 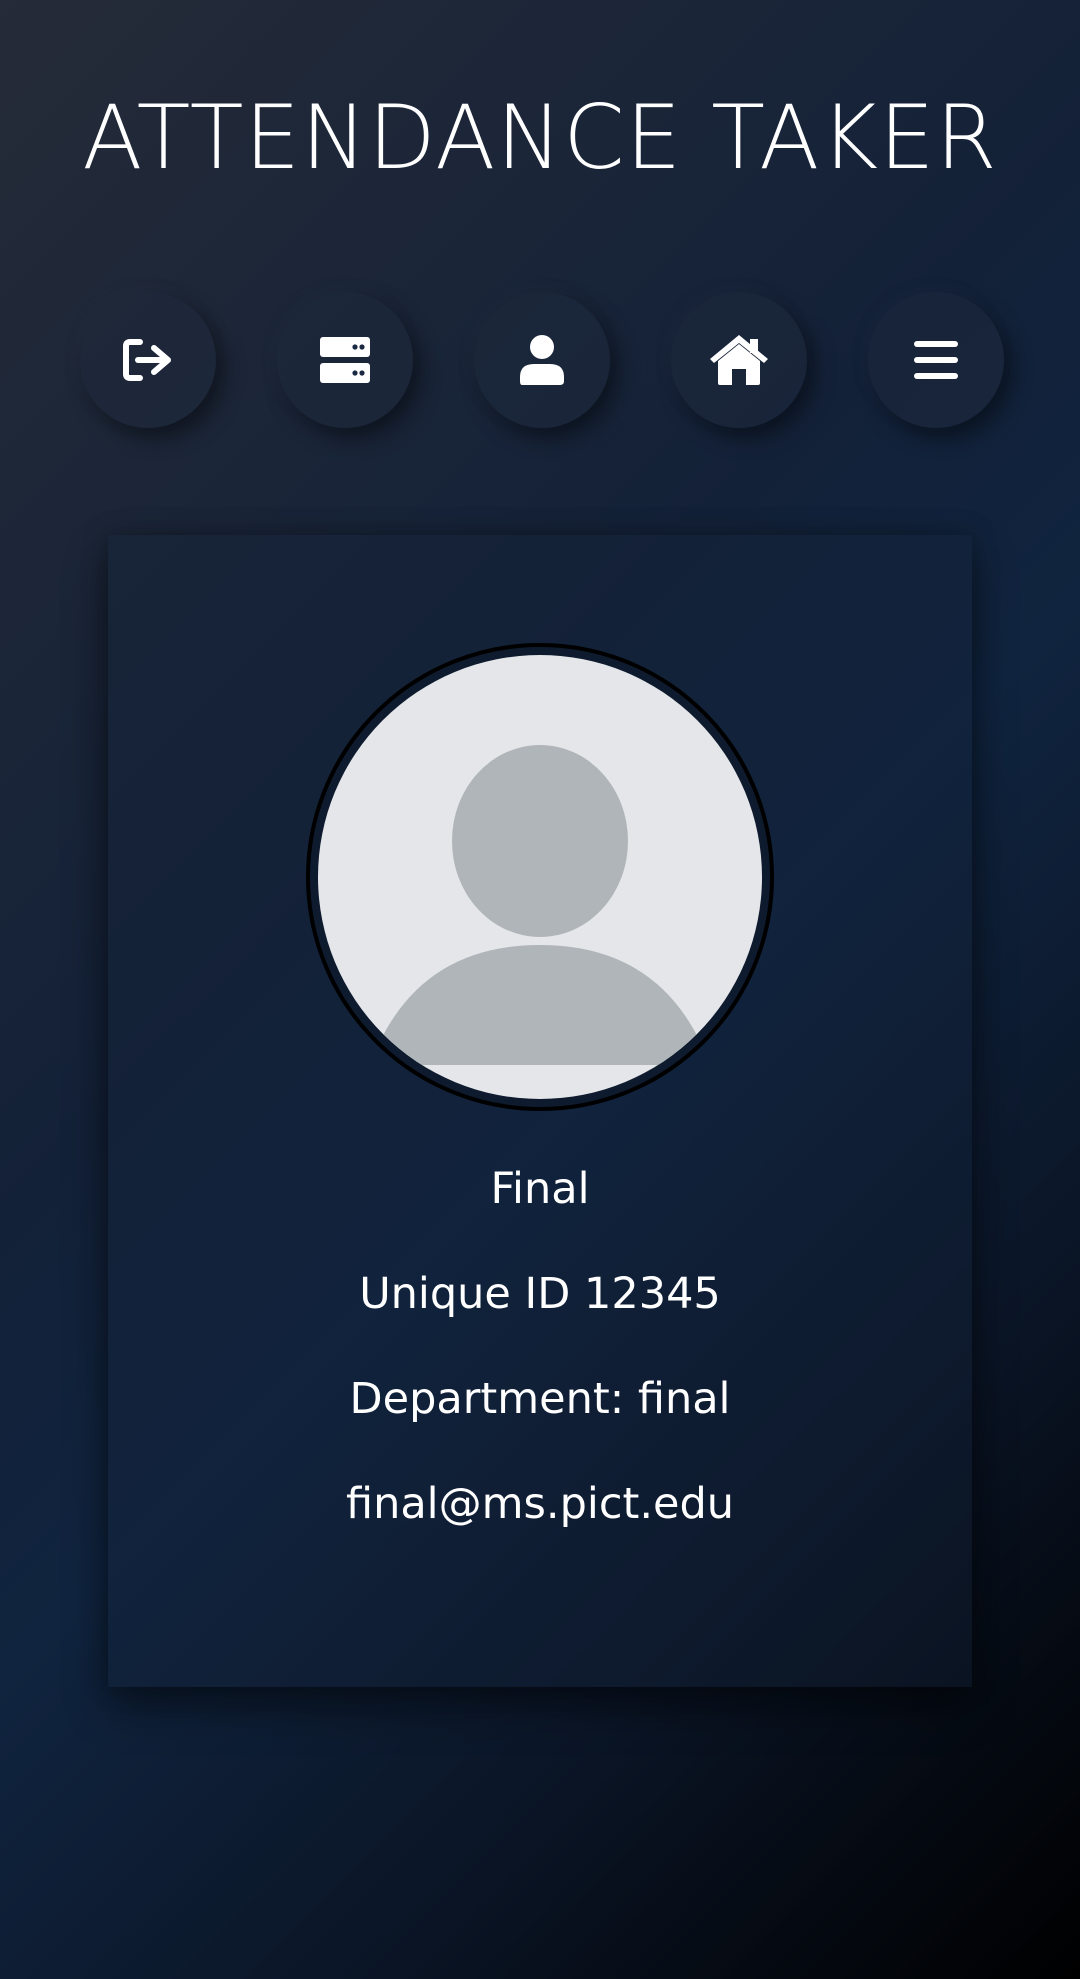 I want to click on profile-button, so click(x=542, y=360).